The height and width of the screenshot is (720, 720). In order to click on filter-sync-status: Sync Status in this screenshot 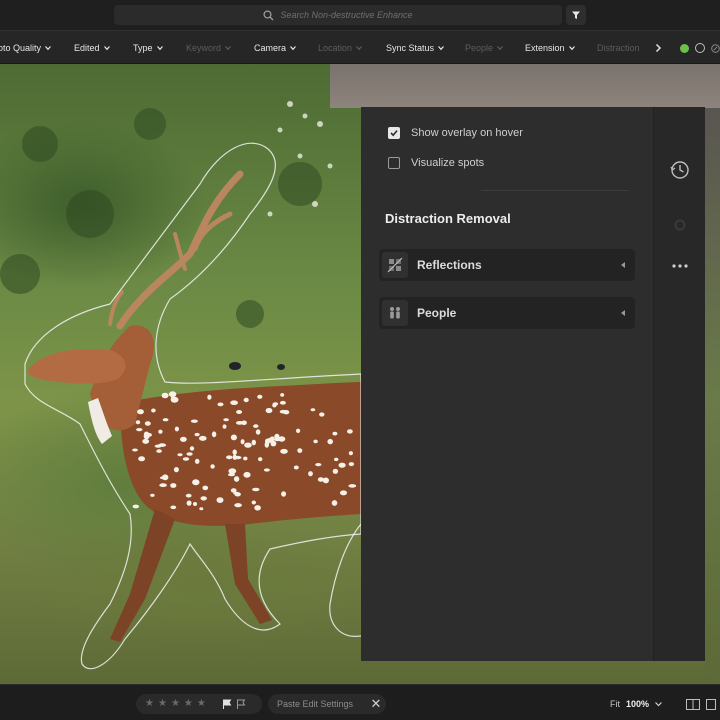, I will do `click(415, 48)`.